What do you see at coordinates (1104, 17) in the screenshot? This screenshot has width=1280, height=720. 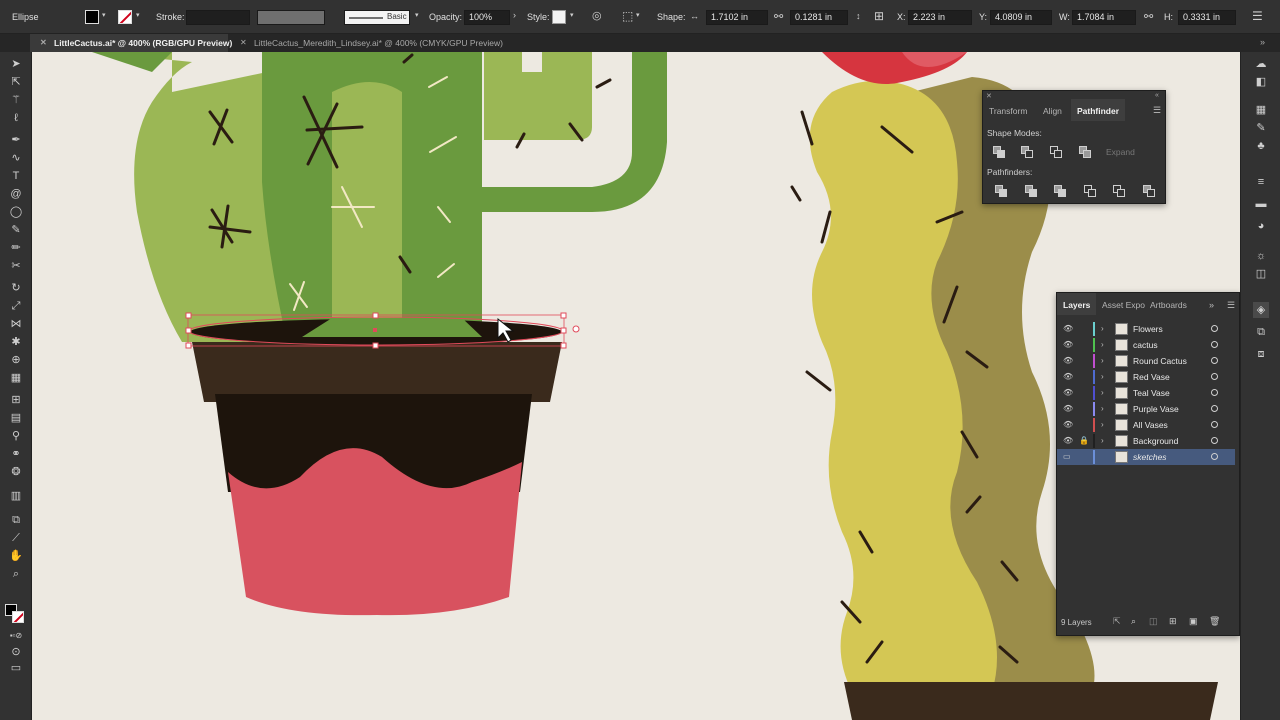 I see `w-field: 1.7084 in` at bounding box center [1104, 17].